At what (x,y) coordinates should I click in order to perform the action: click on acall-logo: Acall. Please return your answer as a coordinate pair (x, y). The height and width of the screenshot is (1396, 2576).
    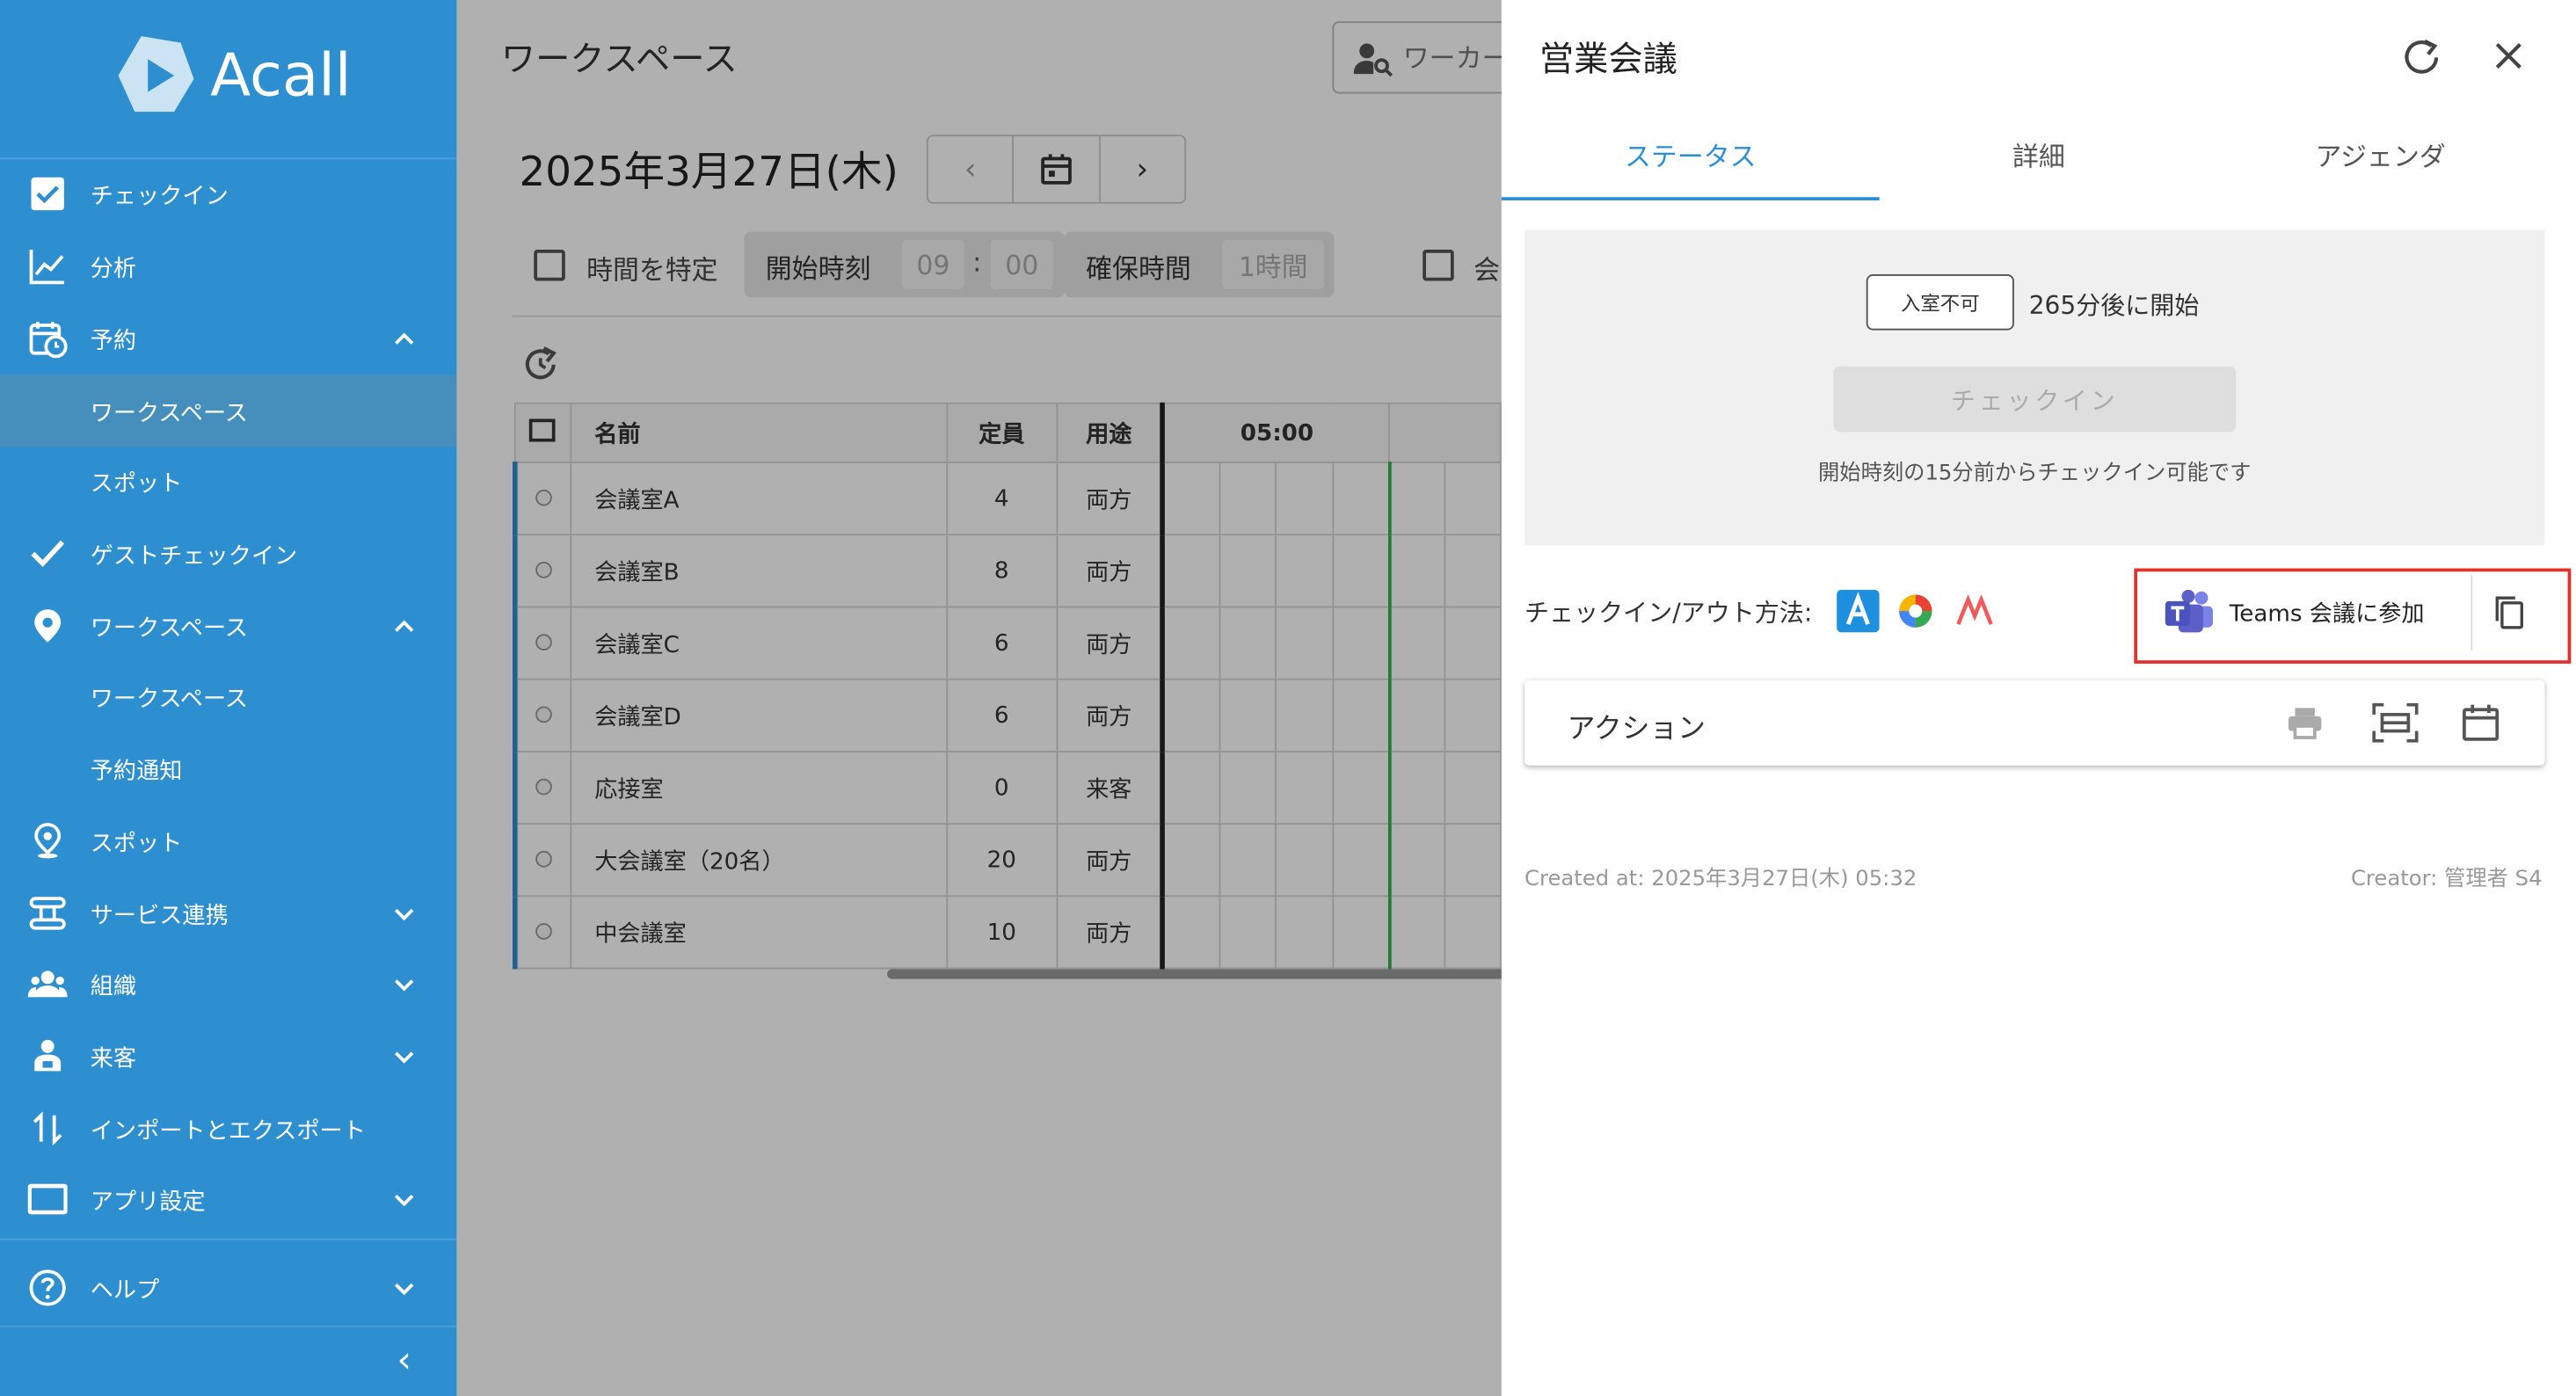
    Looking at the image, I should click on (234, 75).